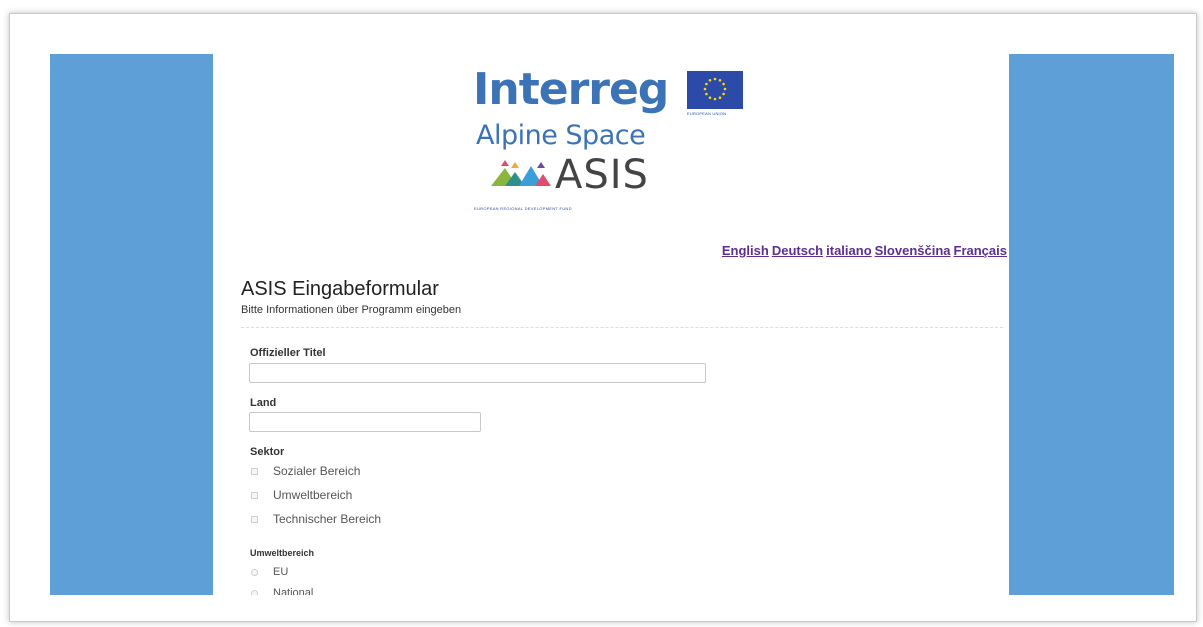 This screenshot has height=627, width=1203. Describe the element at coordinates (288, 353) in the screenshot. I see `official-title-label: Offizieller Titel` at that location.